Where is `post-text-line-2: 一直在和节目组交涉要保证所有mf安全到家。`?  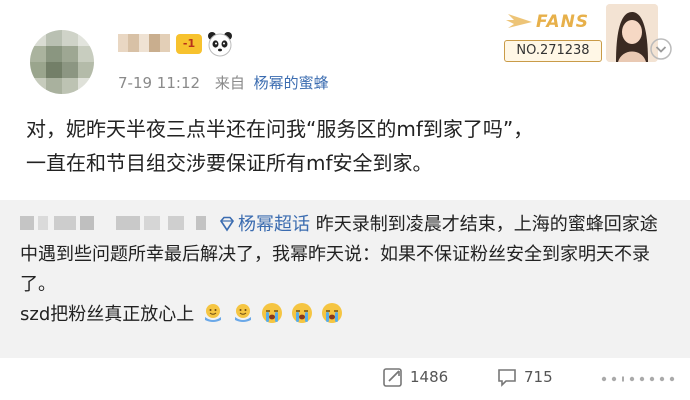 post-text-line-2: 一直在和节目组交涉要保证所有mf安全到家。 is located at coordinates (229, 163).